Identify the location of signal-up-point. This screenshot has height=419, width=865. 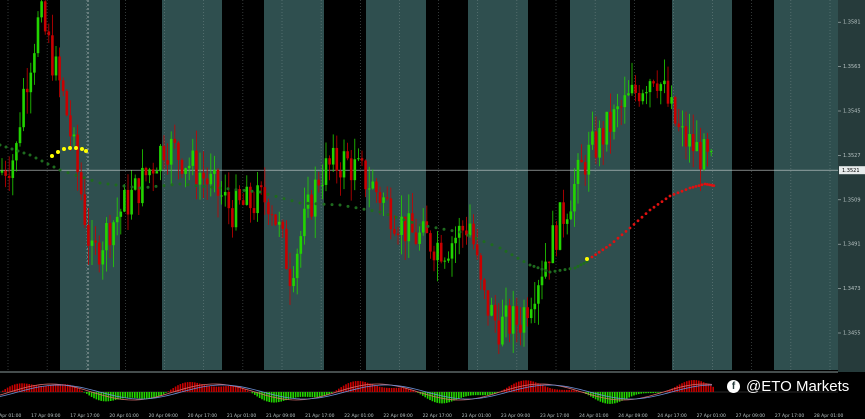
(64, 149).